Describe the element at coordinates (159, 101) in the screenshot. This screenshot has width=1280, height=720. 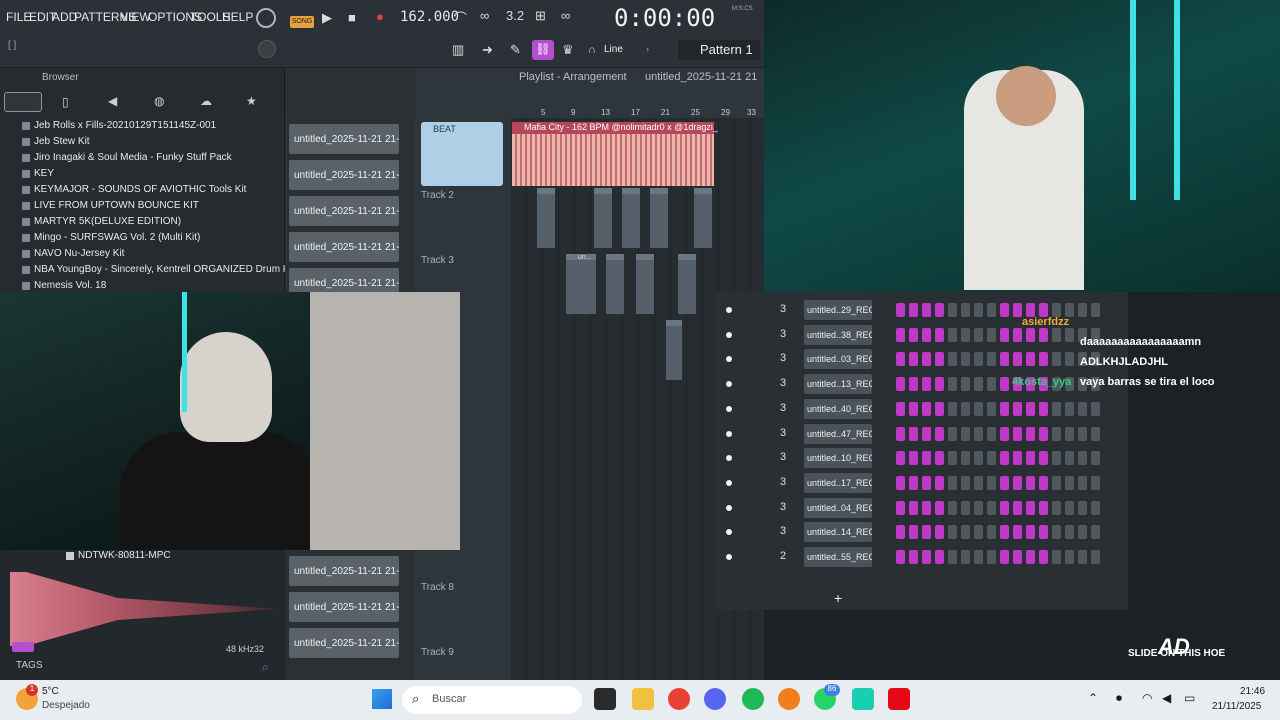
I see `globe-icon: ◍` at that location.